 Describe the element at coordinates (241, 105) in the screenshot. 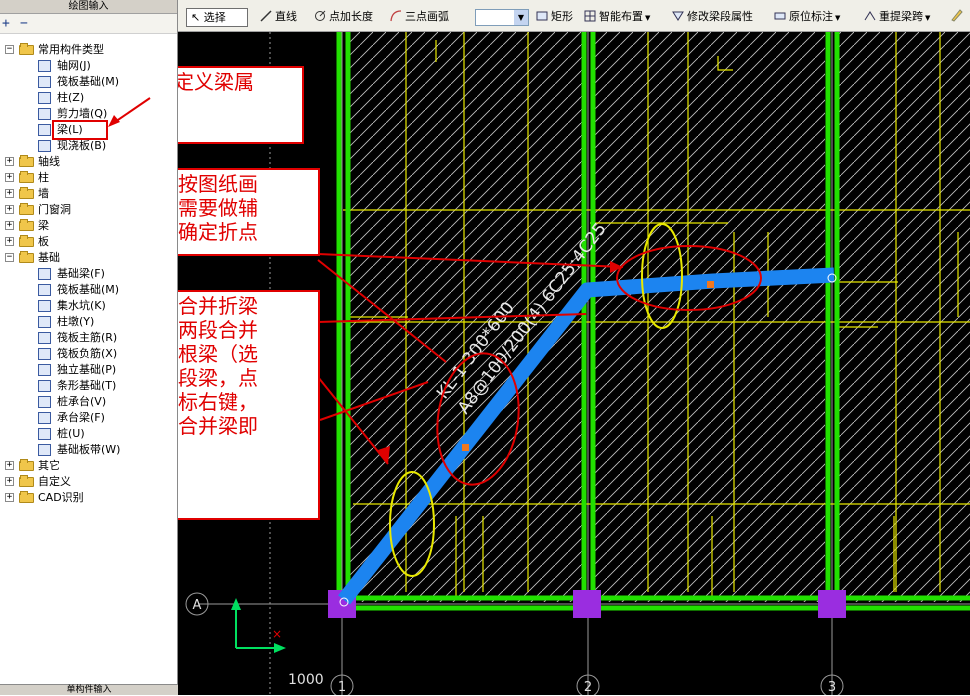

I see `note-define-beam: 先定义梁属 性` at that location.